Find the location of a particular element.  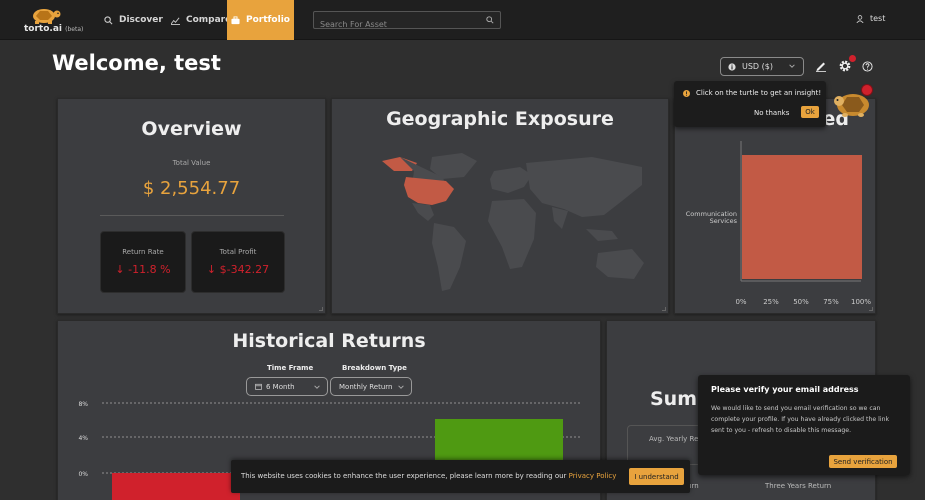

y-tick-label: 4% is located at coordinates (83, 438).